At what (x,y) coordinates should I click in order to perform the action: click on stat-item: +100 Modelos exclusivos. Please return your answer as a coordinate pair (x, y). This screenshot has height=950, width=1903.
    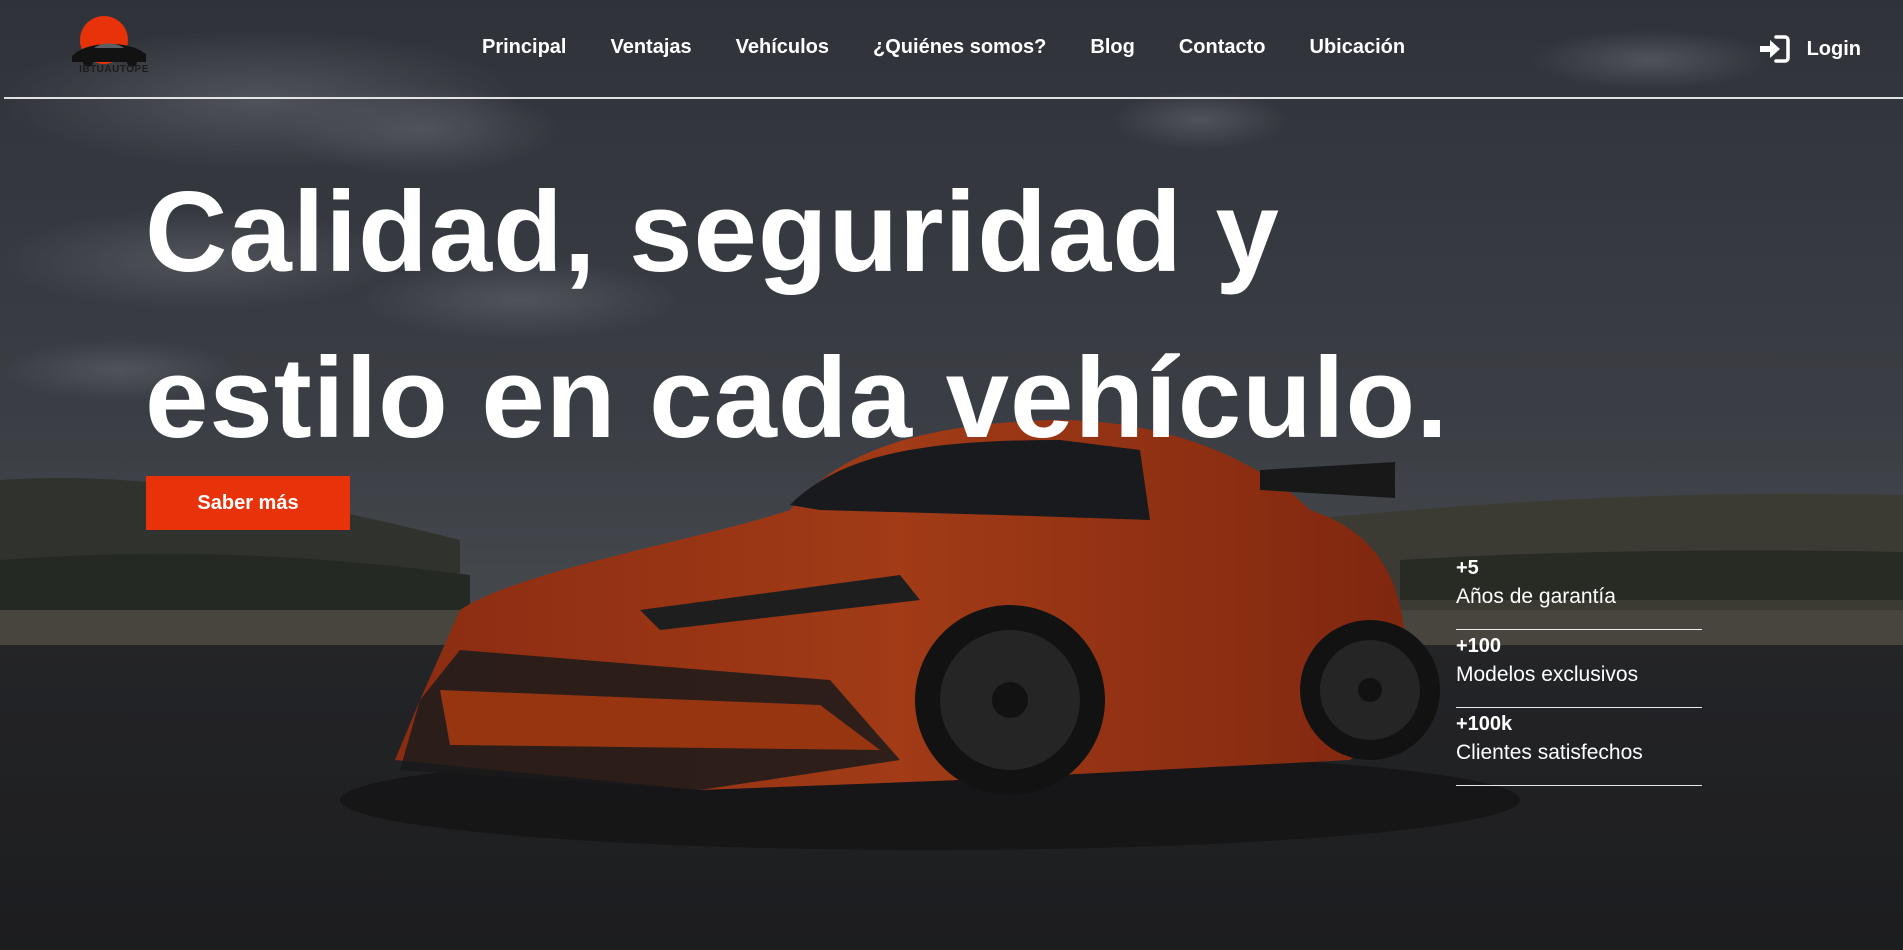
    Looking at the image, I should click on (1579, 669).